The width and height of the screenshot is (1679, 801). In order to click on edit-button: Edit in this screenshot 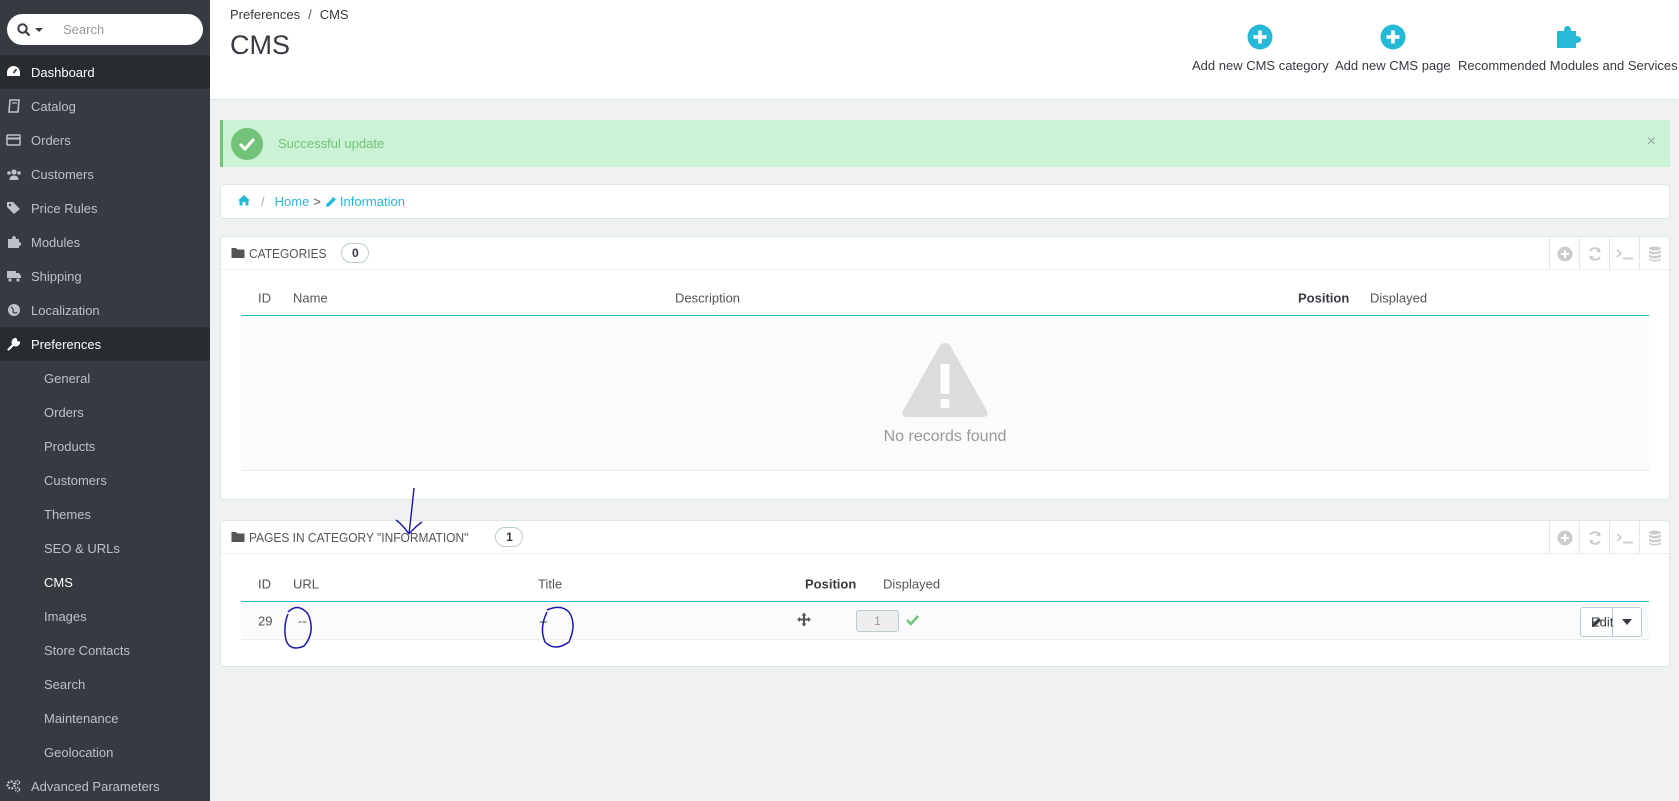, I will do `click(1597, 622)`.